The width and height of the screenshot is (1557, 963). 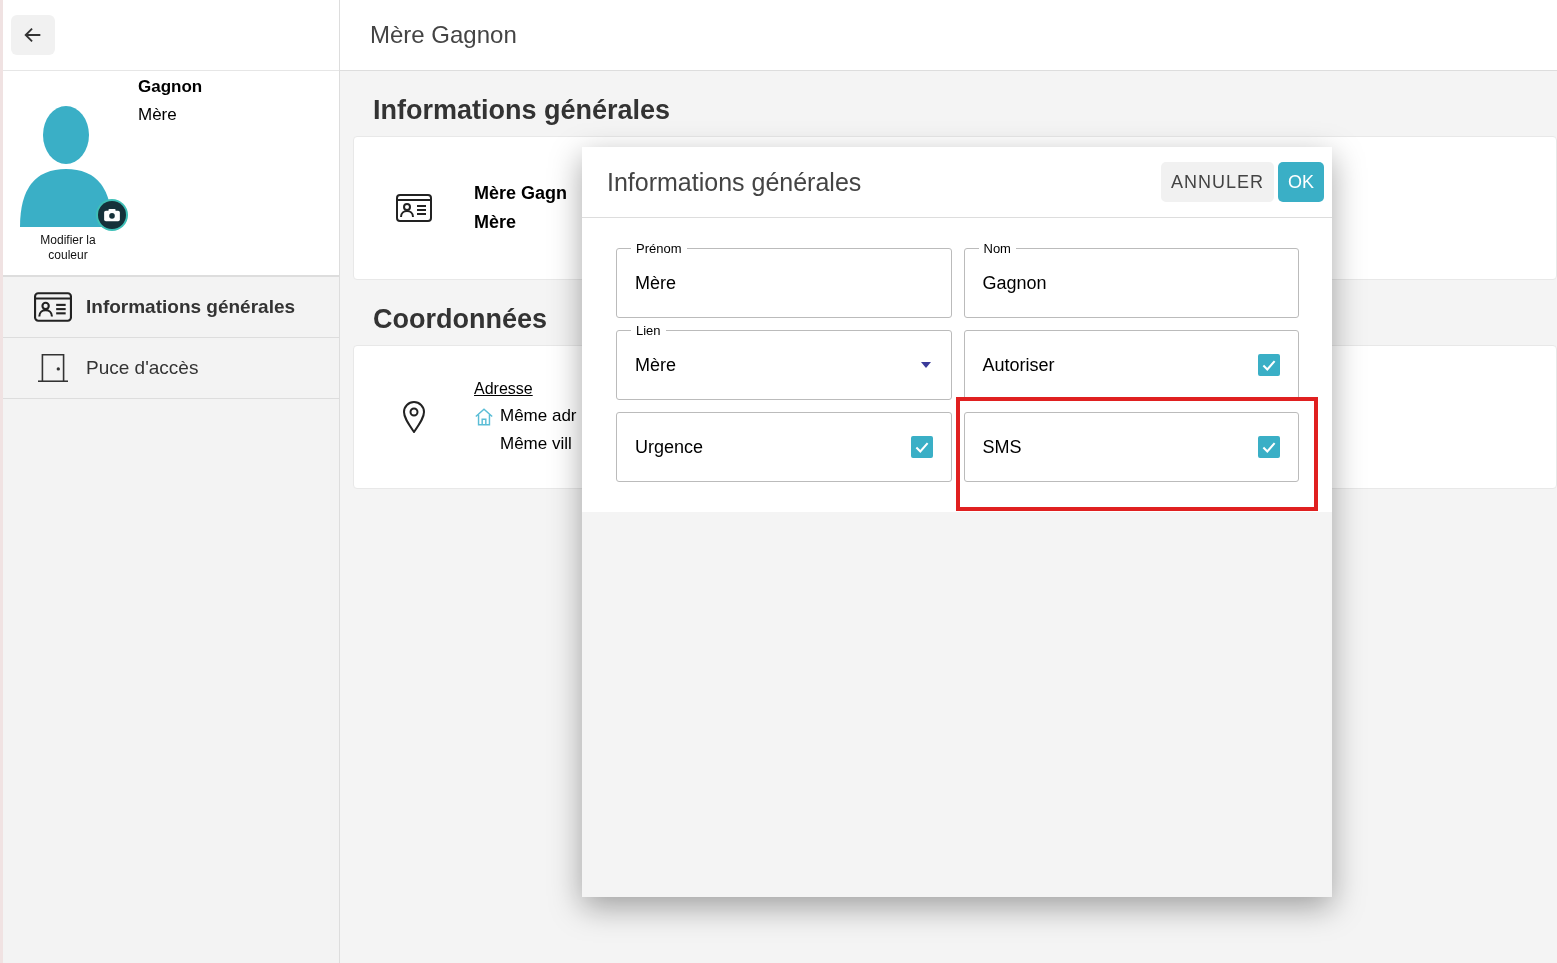 What do you see at coordinates (521, 193) in the screenshot?
I see `info-text: Mère Gagn` at bounding box center [521, 193].